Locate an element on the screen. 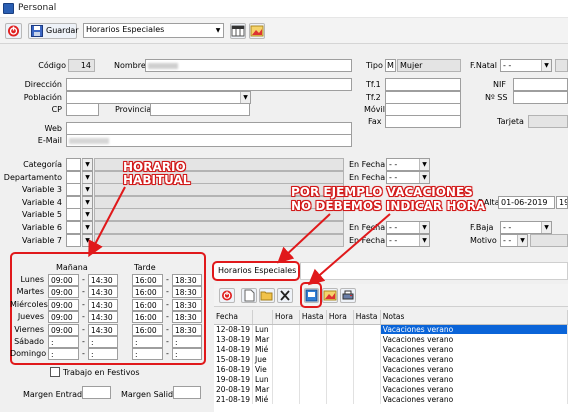 The width and height of the screenshot is (568, 412). variable-3-dropdown: ▼ is located at coordinates (87, 190).